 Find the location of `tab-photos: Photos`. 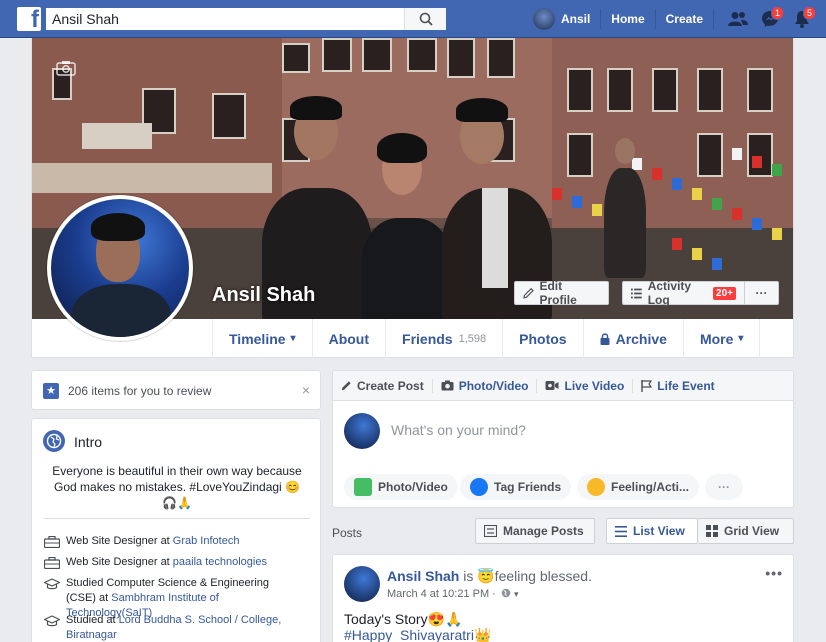

tab-photos: Photos is located at coordinates (542, 338).